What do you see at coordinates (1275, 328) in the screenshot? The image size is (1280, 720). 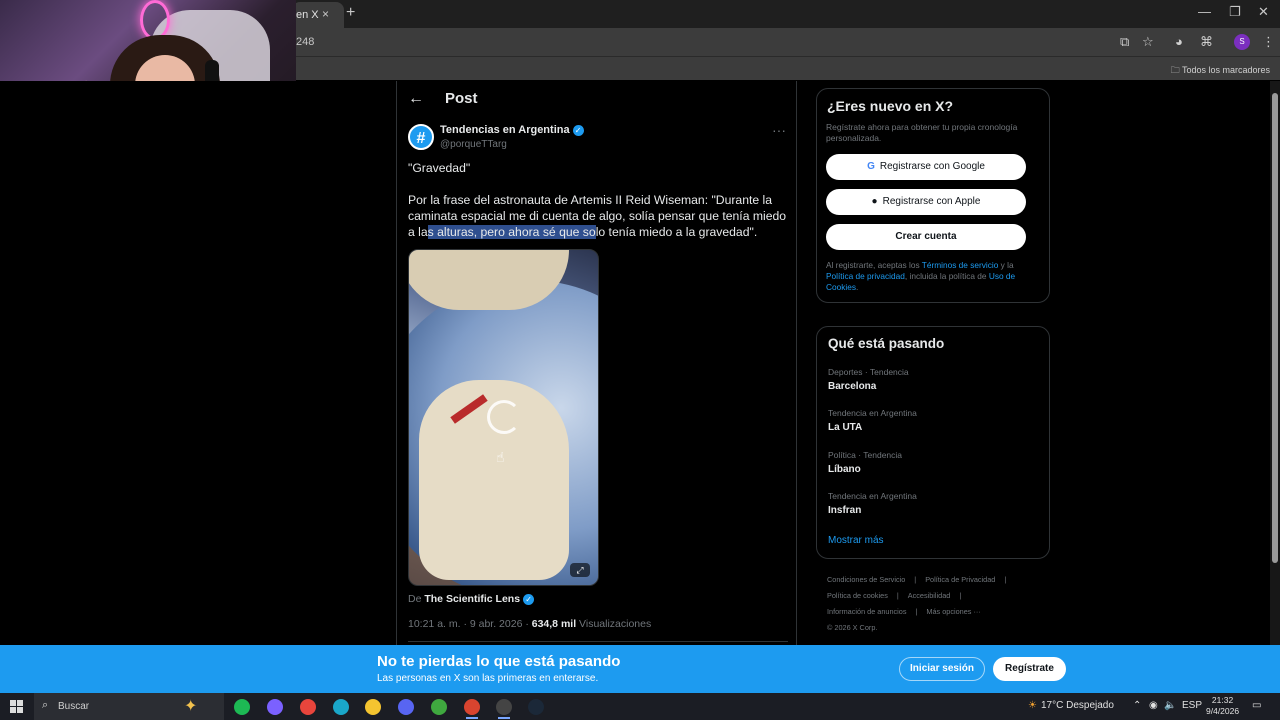 I see `scrollbar-thumb` at bounding box center [1275, 328].